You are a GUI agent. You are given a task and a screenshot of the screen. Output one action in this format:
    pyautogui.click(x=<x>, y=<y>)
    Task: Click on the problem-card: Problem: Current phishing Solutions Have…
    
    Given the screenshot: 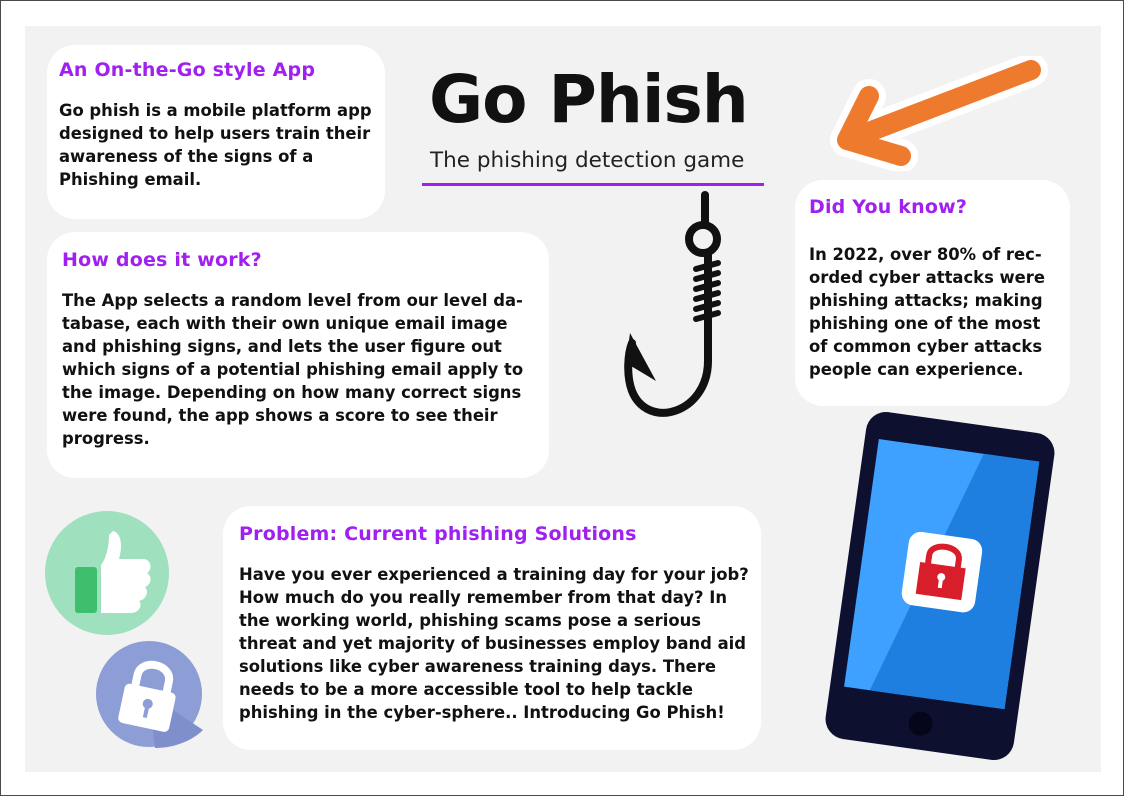 What is the action you would take?
    pyautogui.click(x=492, y=628)
    